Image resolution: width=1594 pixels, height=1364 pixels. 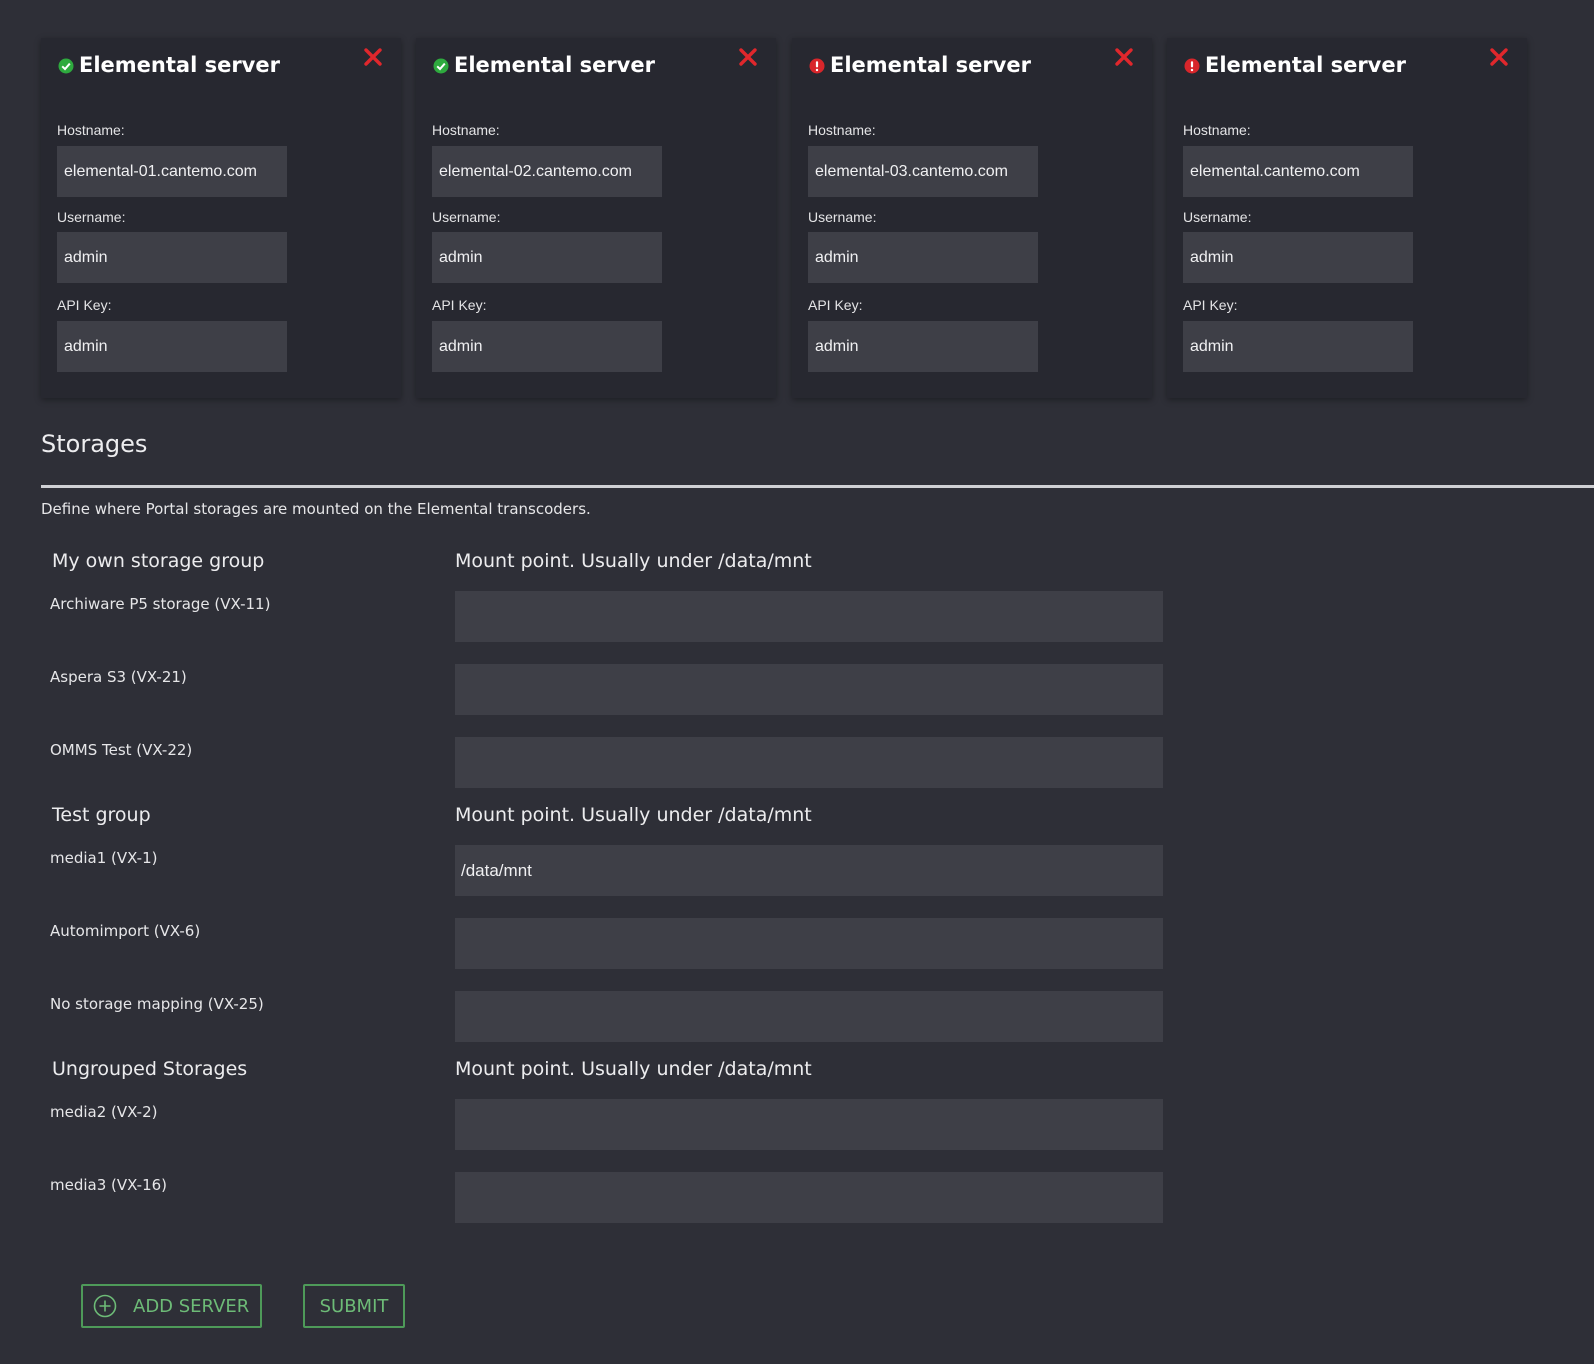 I want to click on storage-label: media3 (VX-16), so click(x=109, y=1185).